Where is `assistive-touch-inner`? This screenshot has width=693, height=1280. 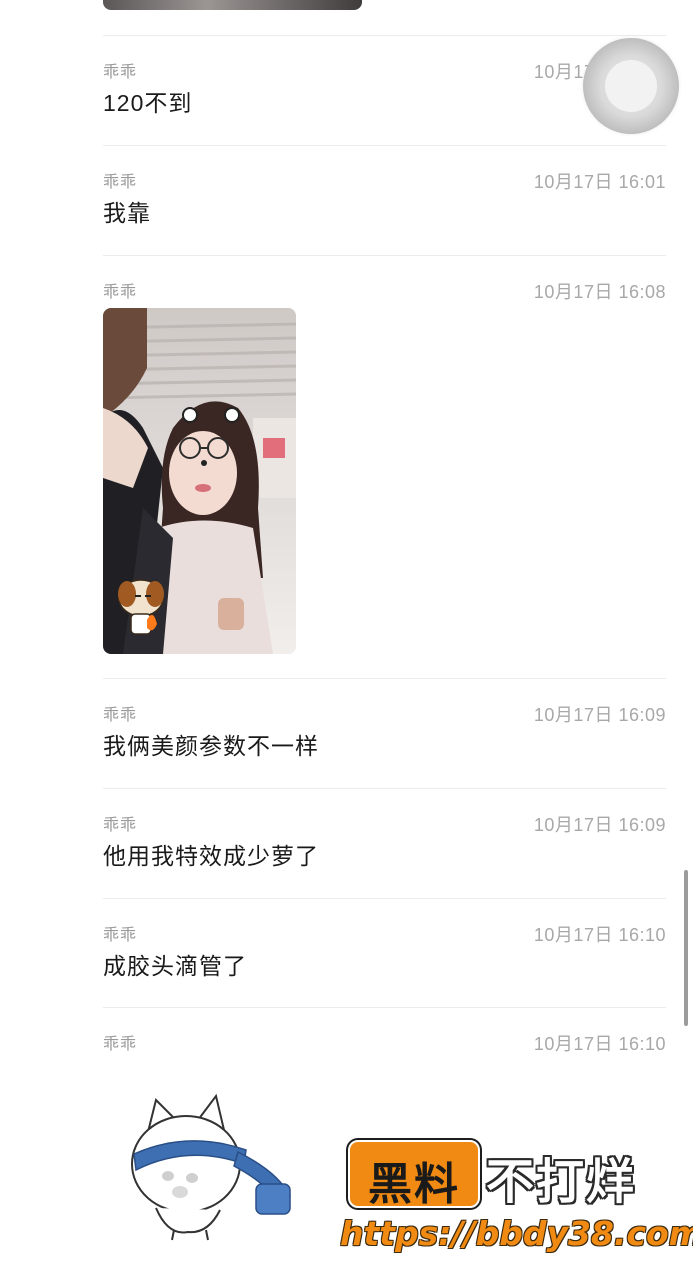 assistive-touch-inner is located at coordinates (631, 86).